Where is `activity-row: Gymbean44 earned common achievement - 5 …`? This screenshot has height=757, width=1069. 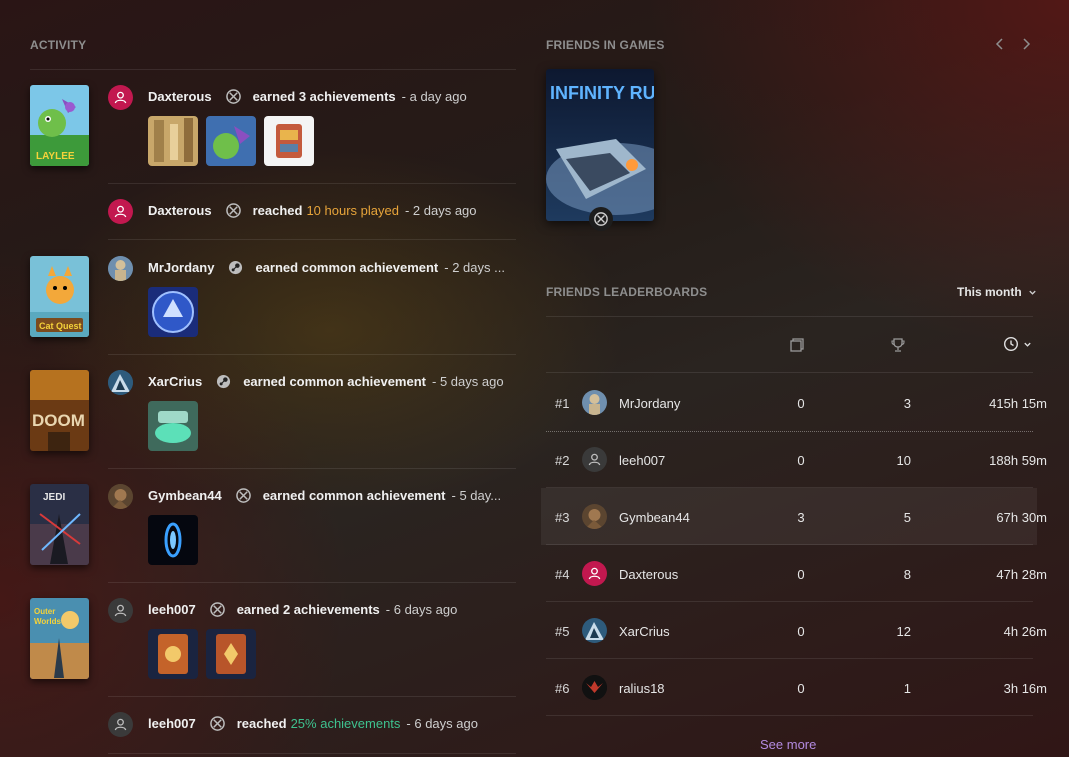 activity-row: Gymbean44 earned common achievement - 5 … is located at coordinates (312, 524).